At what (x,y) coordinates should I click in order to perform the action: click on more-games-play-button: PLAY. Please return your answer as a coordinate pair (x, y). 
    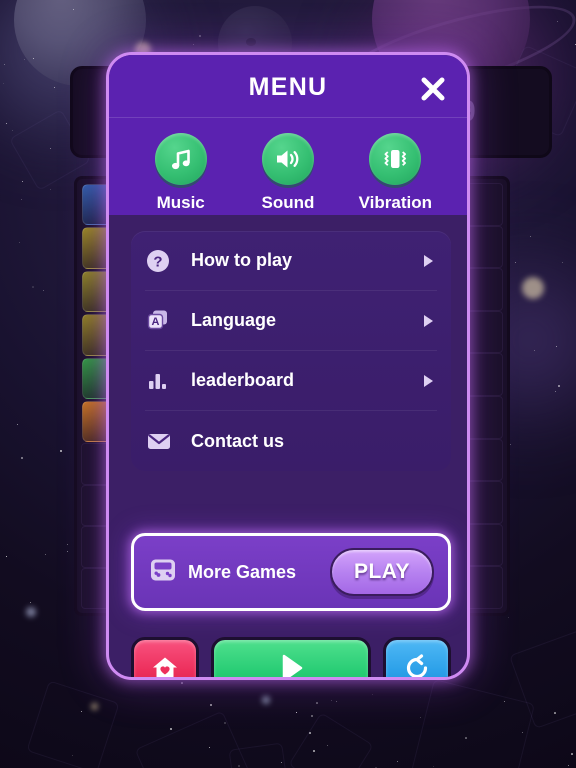
    Looking at the image, I should click on (382, 572).